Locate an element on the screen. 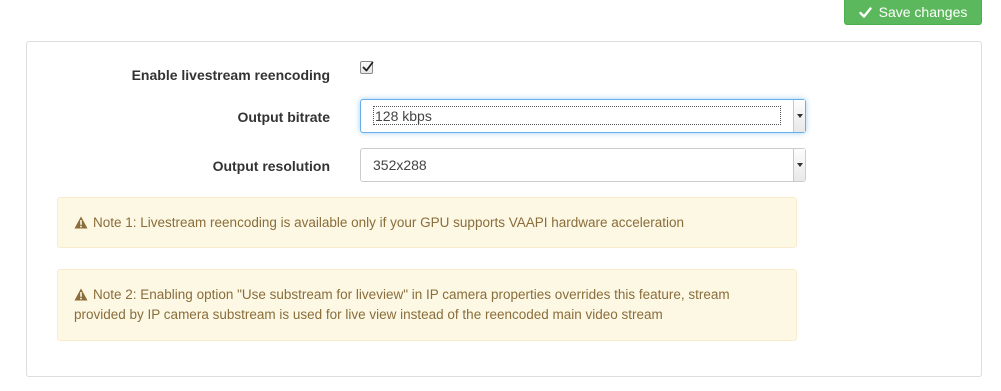  bitrate-select: 128 kbps is located at coordinates (583, 116).